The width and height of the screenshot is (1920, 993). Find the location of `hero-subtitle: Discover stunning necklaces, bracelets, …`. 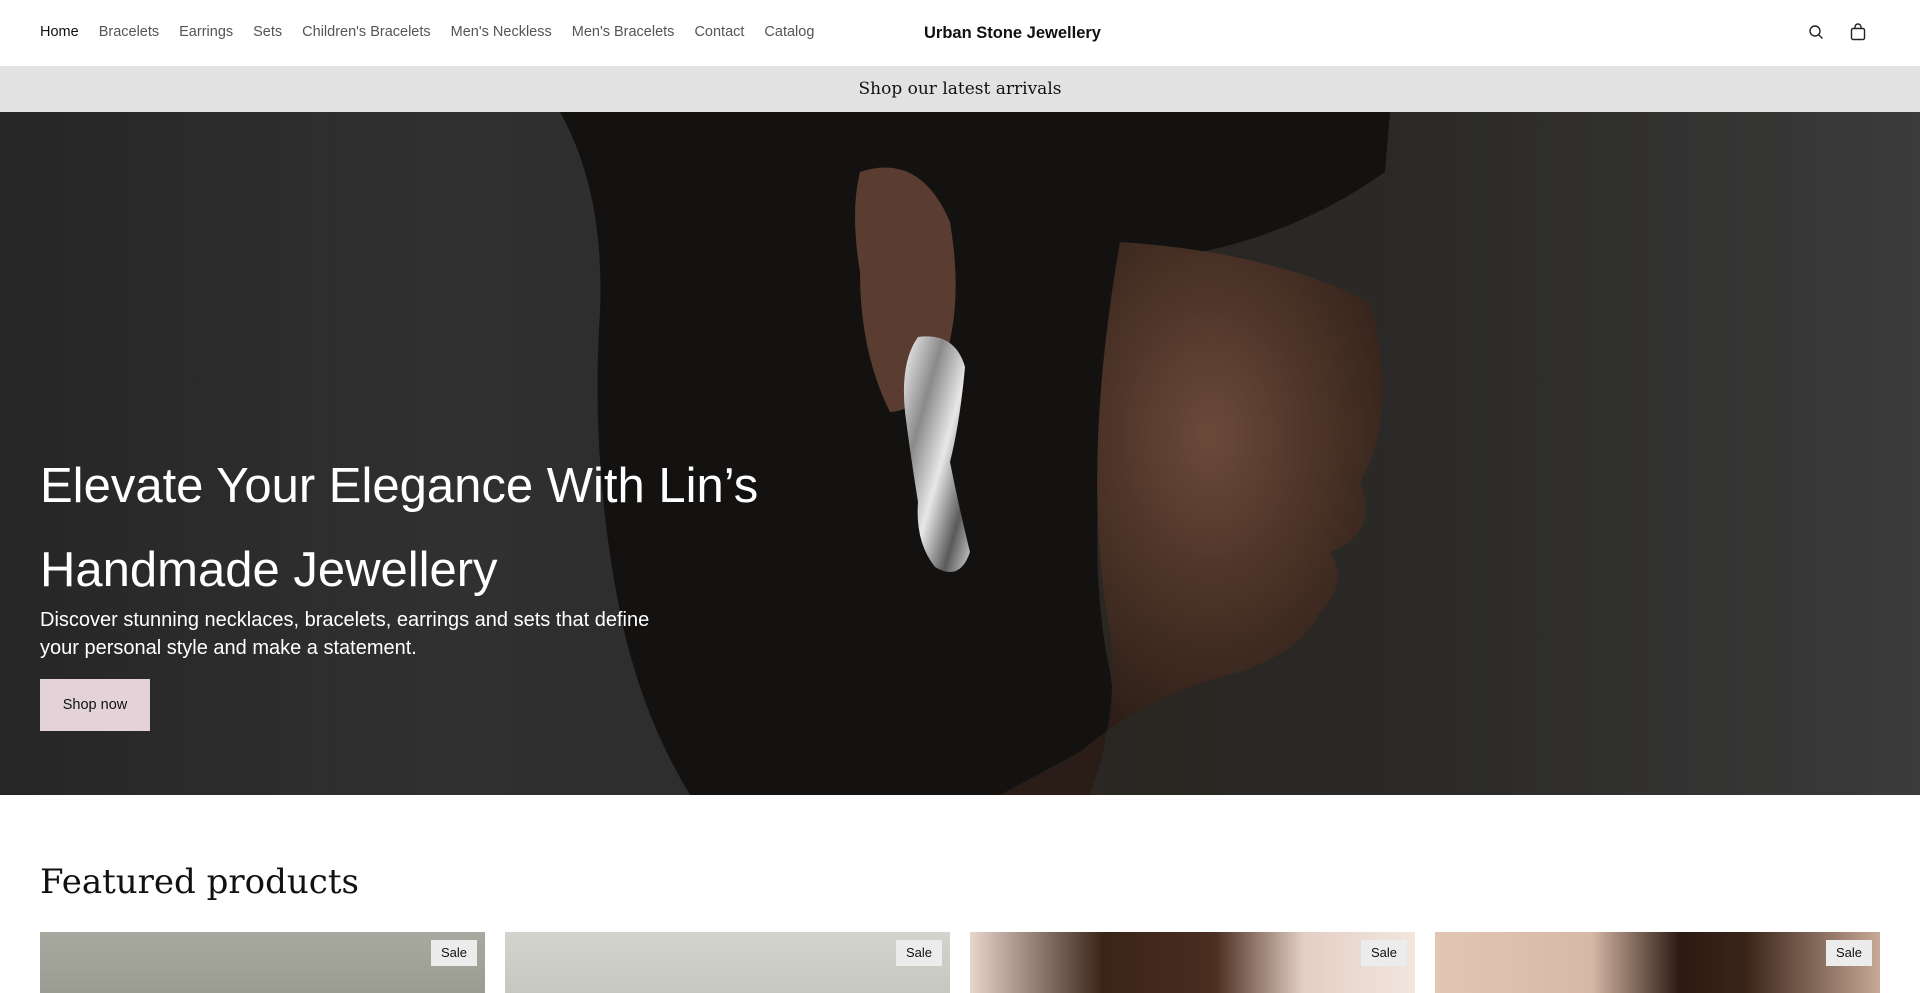

hero-subtitle: Discover stunning necklaces, bracelets, … is located at coordinates (345, 634).